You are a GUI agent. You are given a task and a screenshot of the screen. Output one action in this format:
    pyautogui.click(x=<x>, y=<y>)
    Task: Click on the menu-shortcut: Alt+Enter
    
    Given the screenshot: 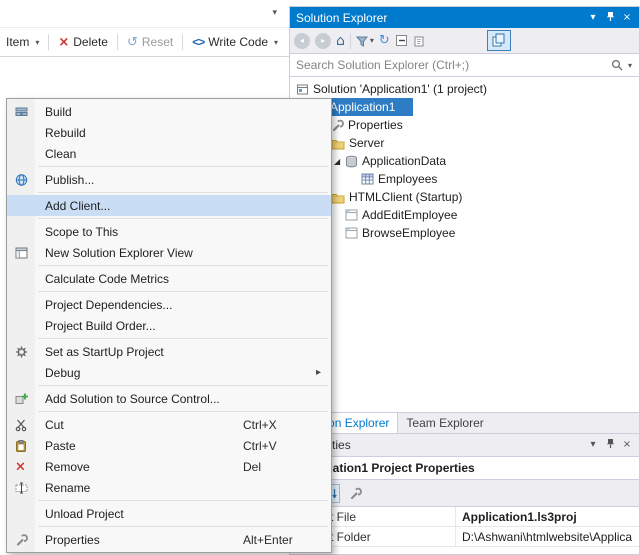 What is the action you would take?
    pyautogui.click(x=268, y=539)
    